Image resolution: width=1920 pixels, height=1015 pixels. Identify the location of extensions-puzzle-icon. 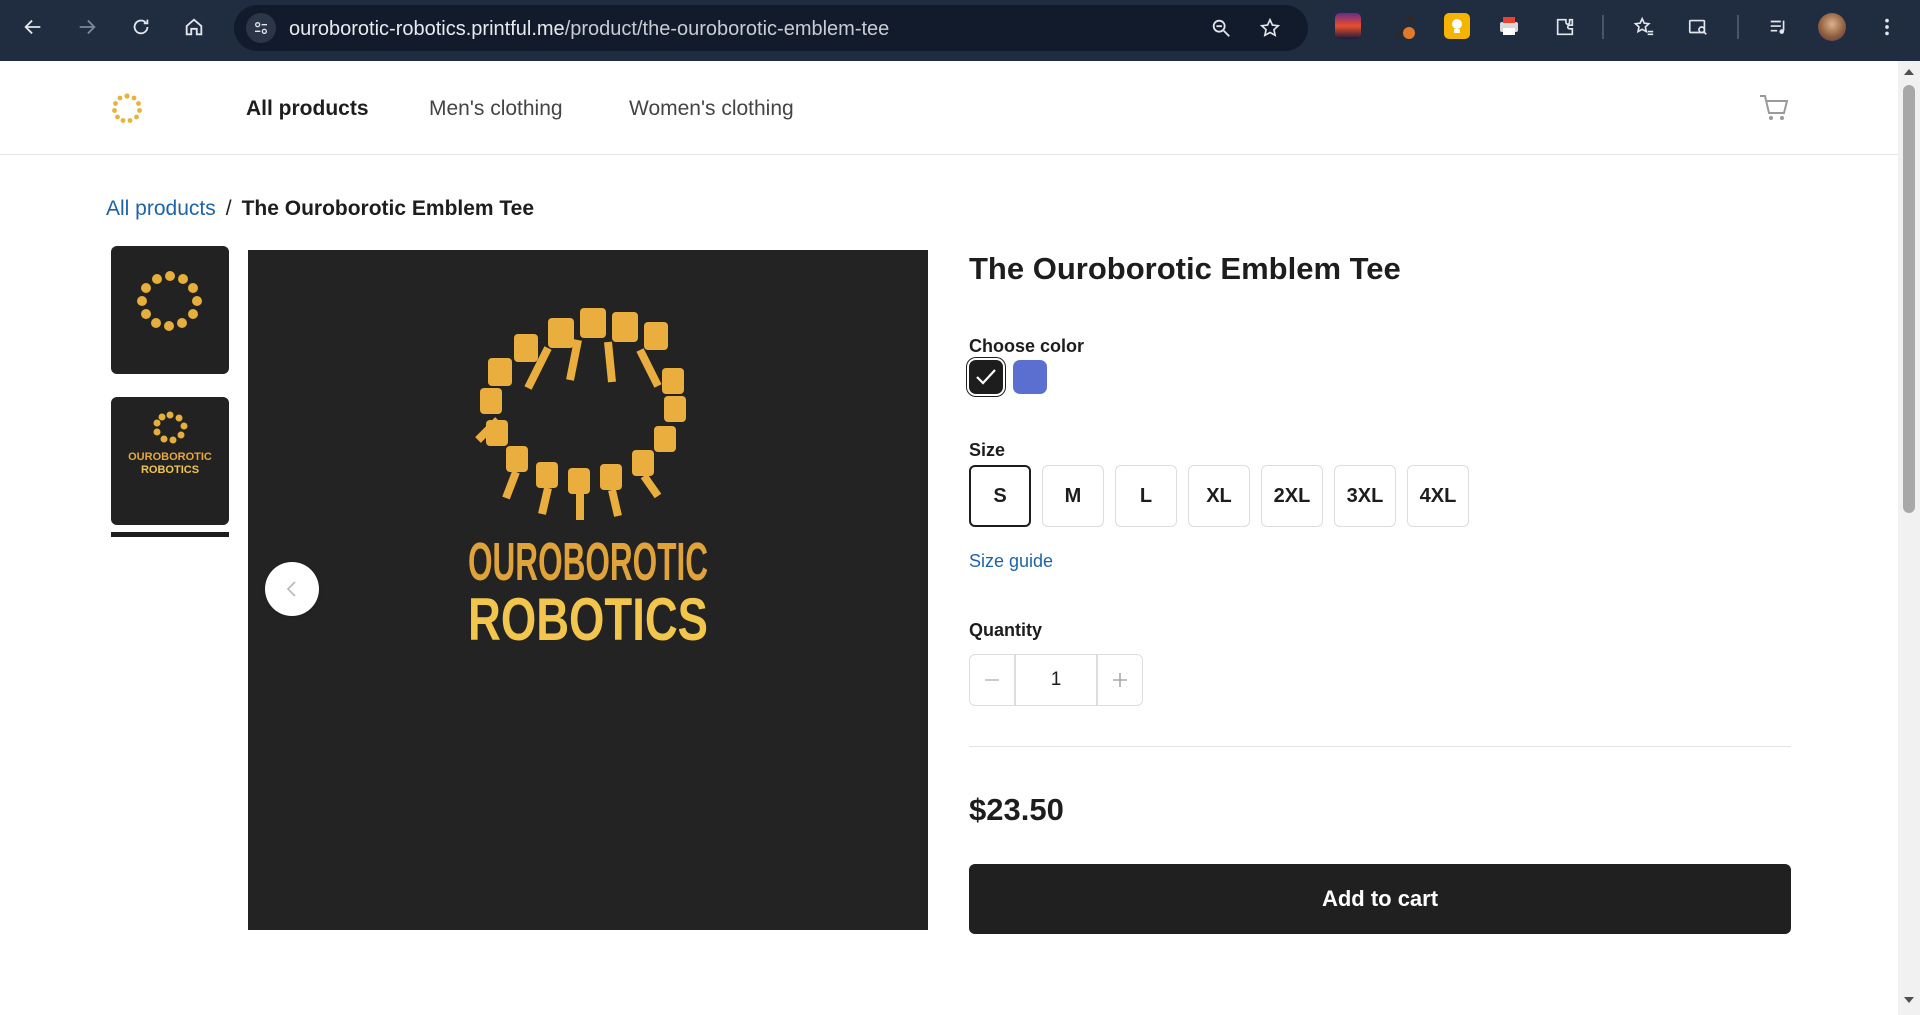
(1565, 27).